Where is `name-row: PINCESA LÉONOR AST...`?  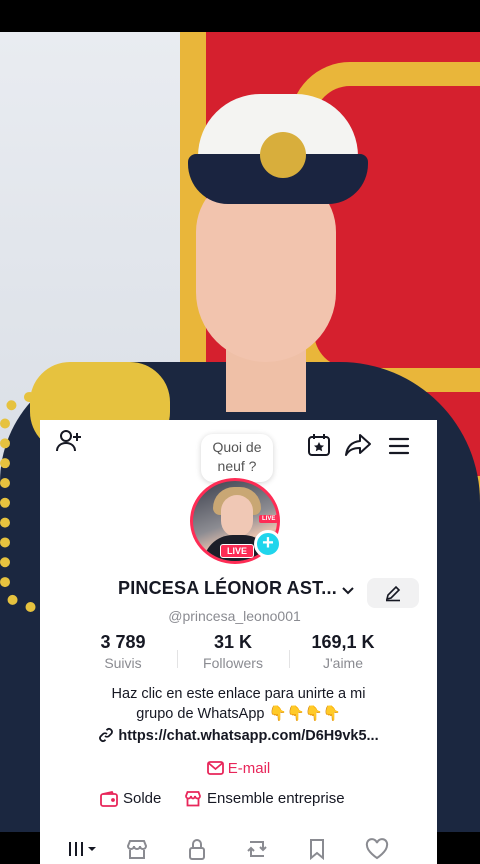
name-row: PINCESA LÉONOR AST... is located at coordinates (238, 593).